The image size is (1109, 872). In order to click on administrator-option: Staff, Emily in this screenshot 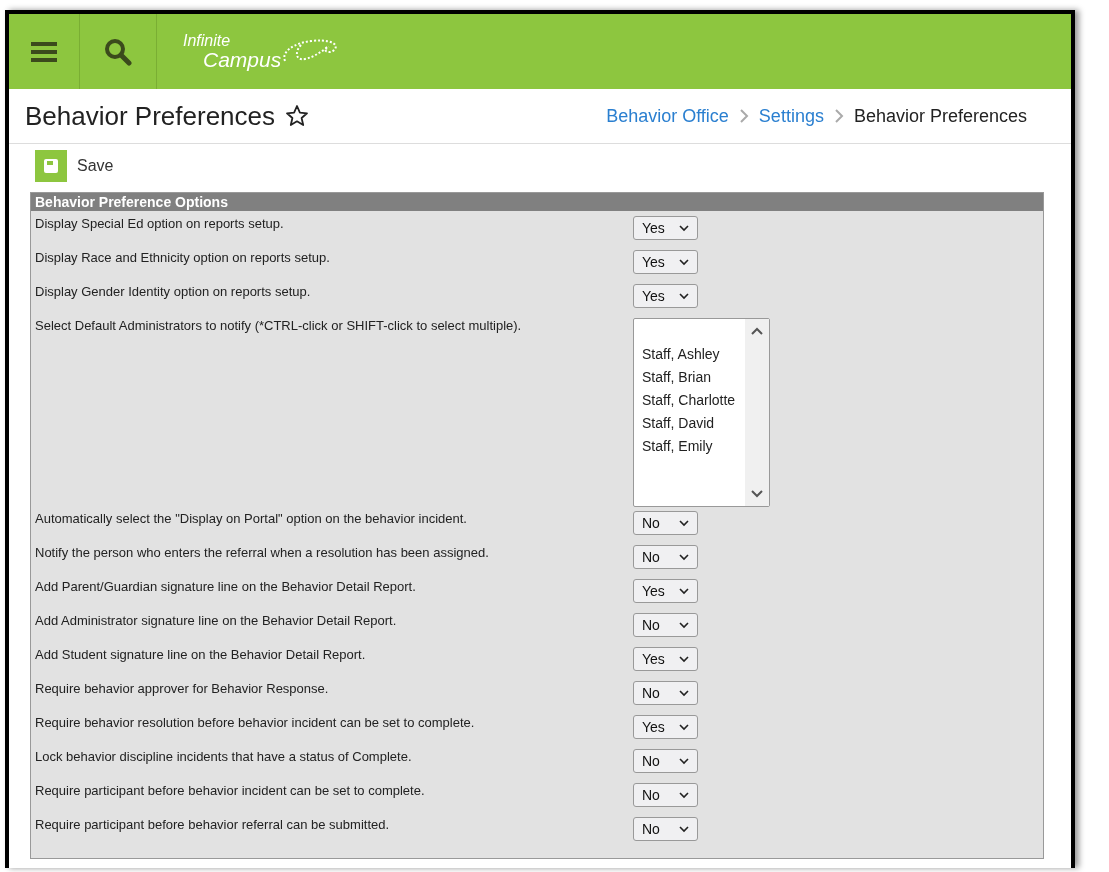, I will do `click(693, 446)`.